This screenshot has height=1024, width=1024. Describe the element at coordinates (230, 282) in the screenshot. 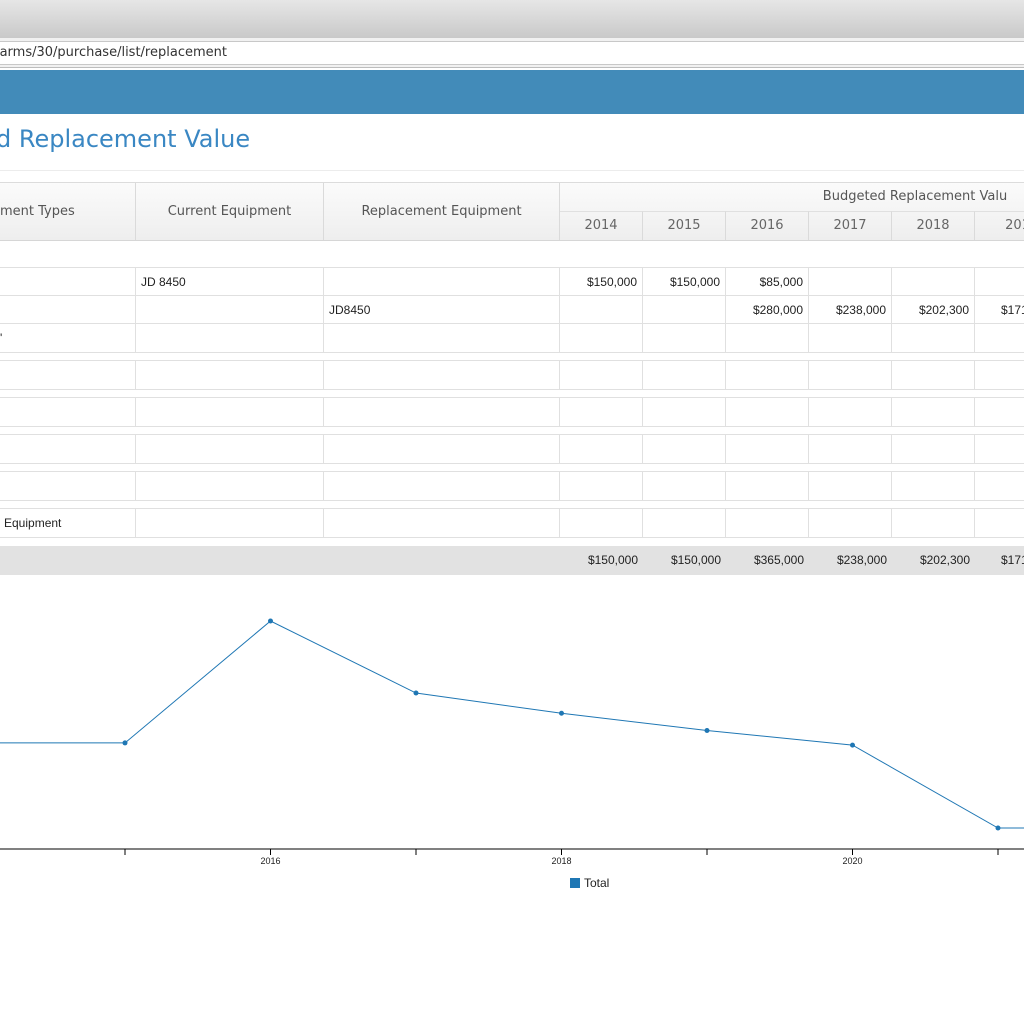

I see `current-equipment-cell: JD 8450` at that location.